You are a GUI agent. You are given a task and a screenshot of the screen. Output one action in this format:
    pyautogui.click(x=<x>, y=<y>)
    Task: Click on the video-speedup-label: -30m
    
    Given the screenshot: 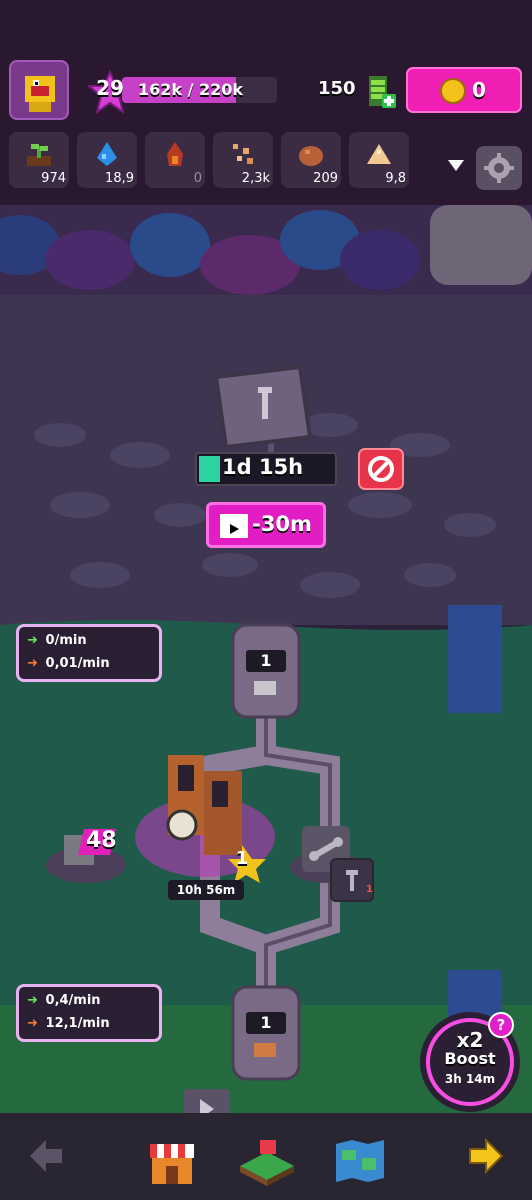 What is the action you would take?
    pyautogui.click(x=282, y=524)
    